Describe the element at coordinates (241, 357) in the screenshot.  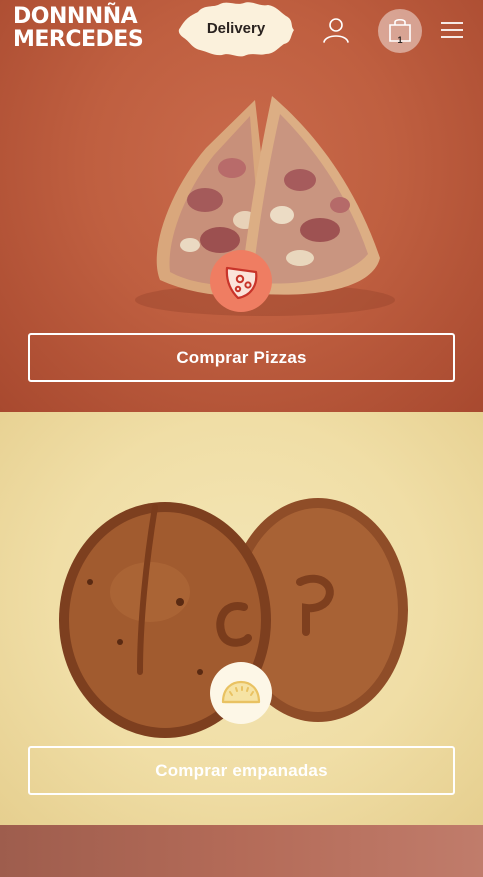
I see `shop-pizzas-button: Comprar Pizzas` at that location.